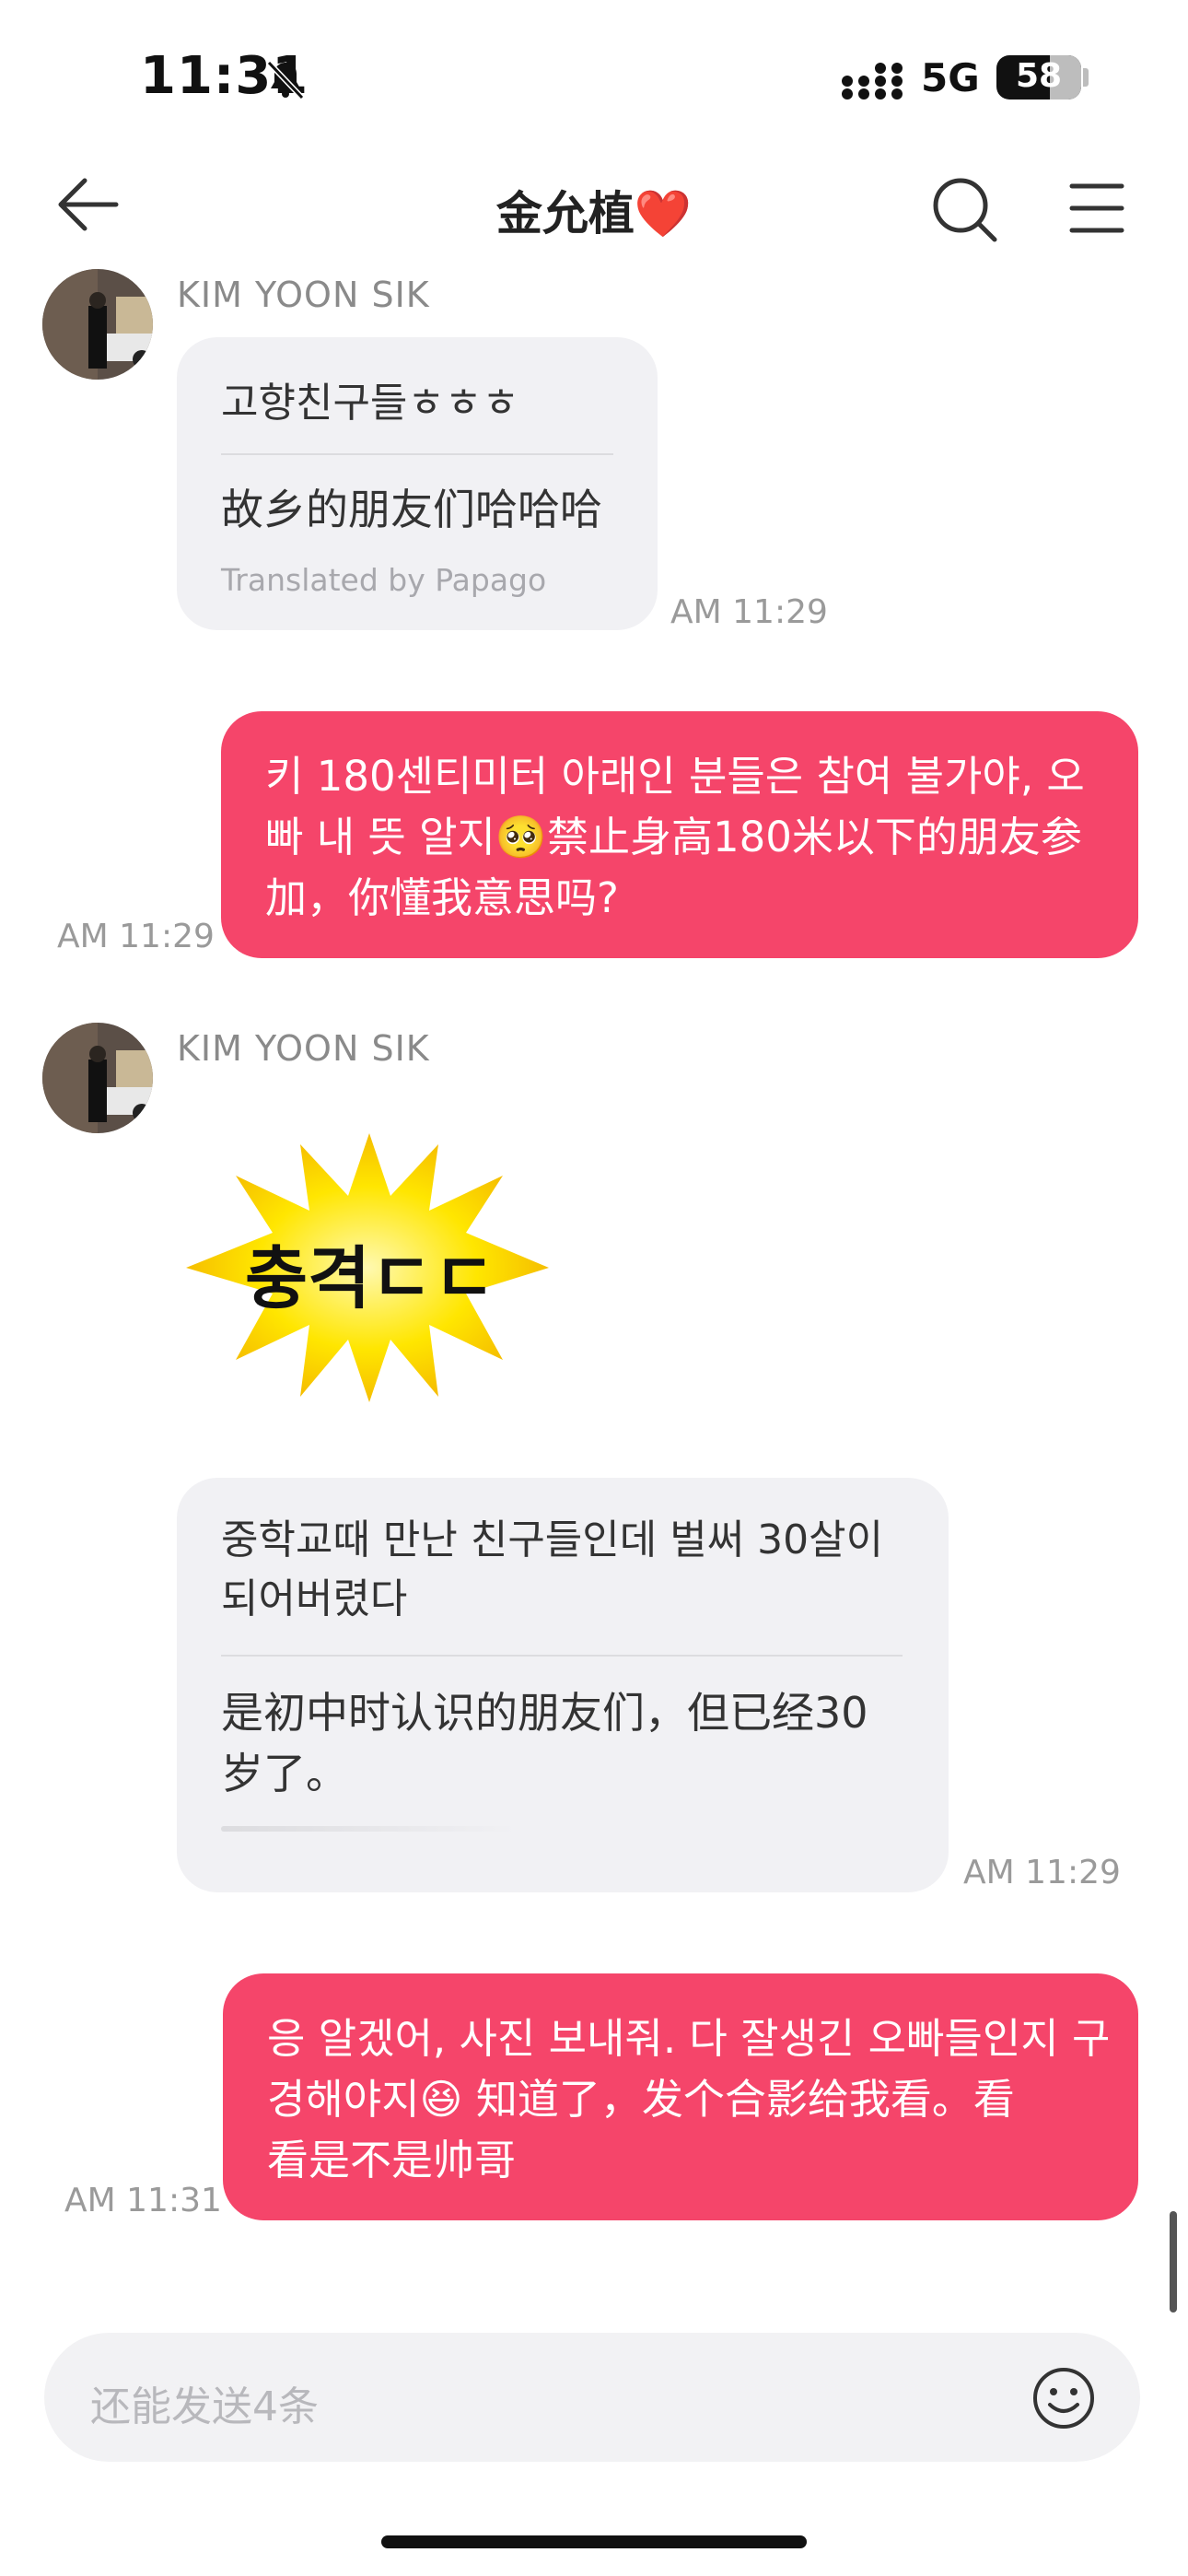  I want to click on message-line-2: 경해야지😆 知道了，发个合影给我看。看, so click(690, 2099).